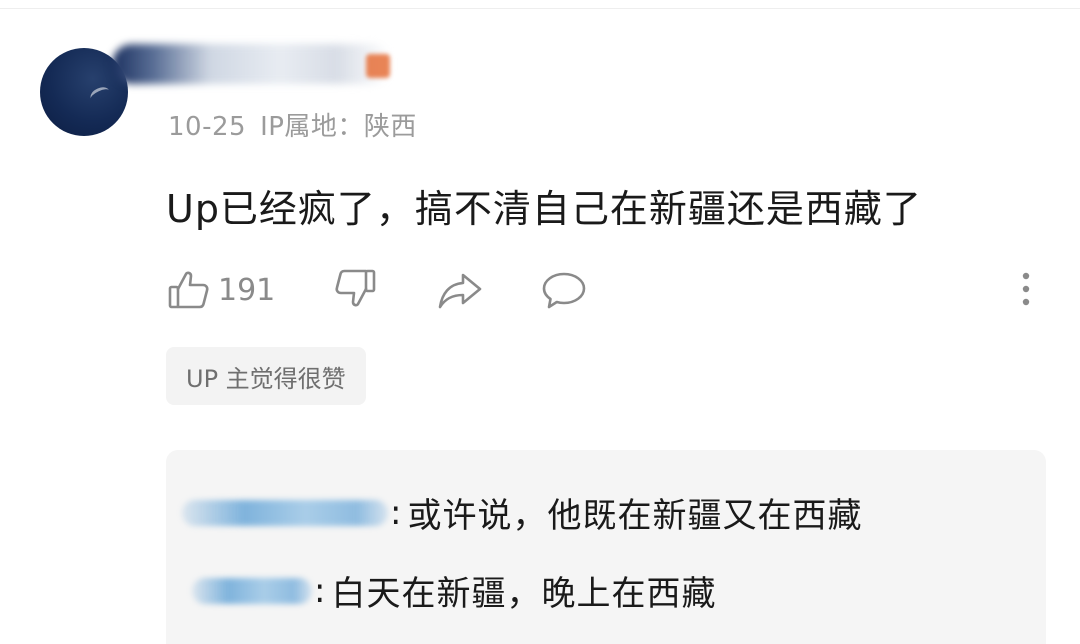 This screenshot has width=1080, height=644. What do you see at coordinates (384, 290) in the screenshot?
I see `dislike-button` at bounding box center [384, 290].